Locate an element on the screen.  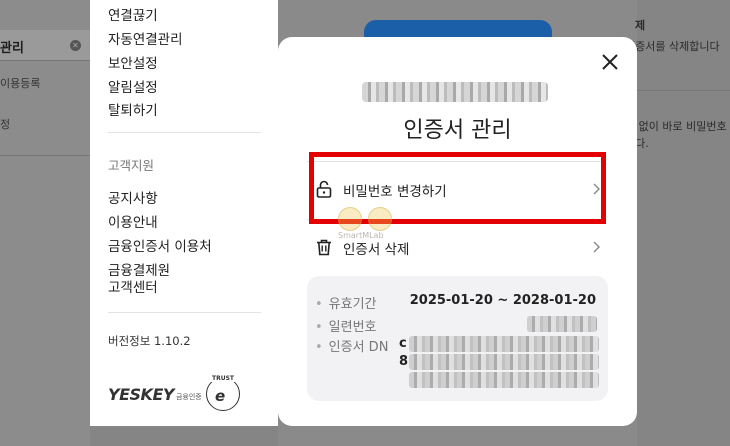
delete-certificate-button: 인증서 삭제 is located at coordinates (455, 246).